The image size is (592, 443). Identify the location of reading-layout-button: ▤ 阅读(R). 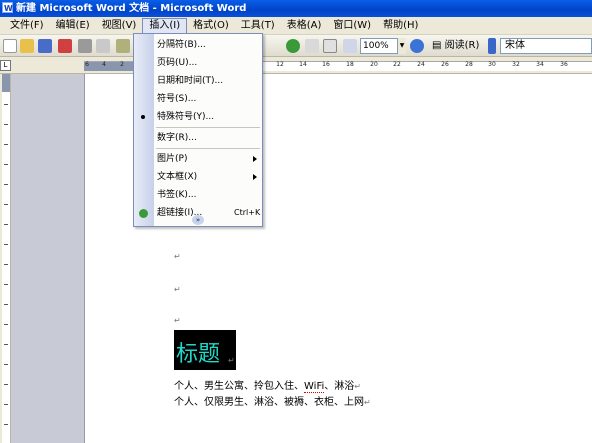
(455, 46).